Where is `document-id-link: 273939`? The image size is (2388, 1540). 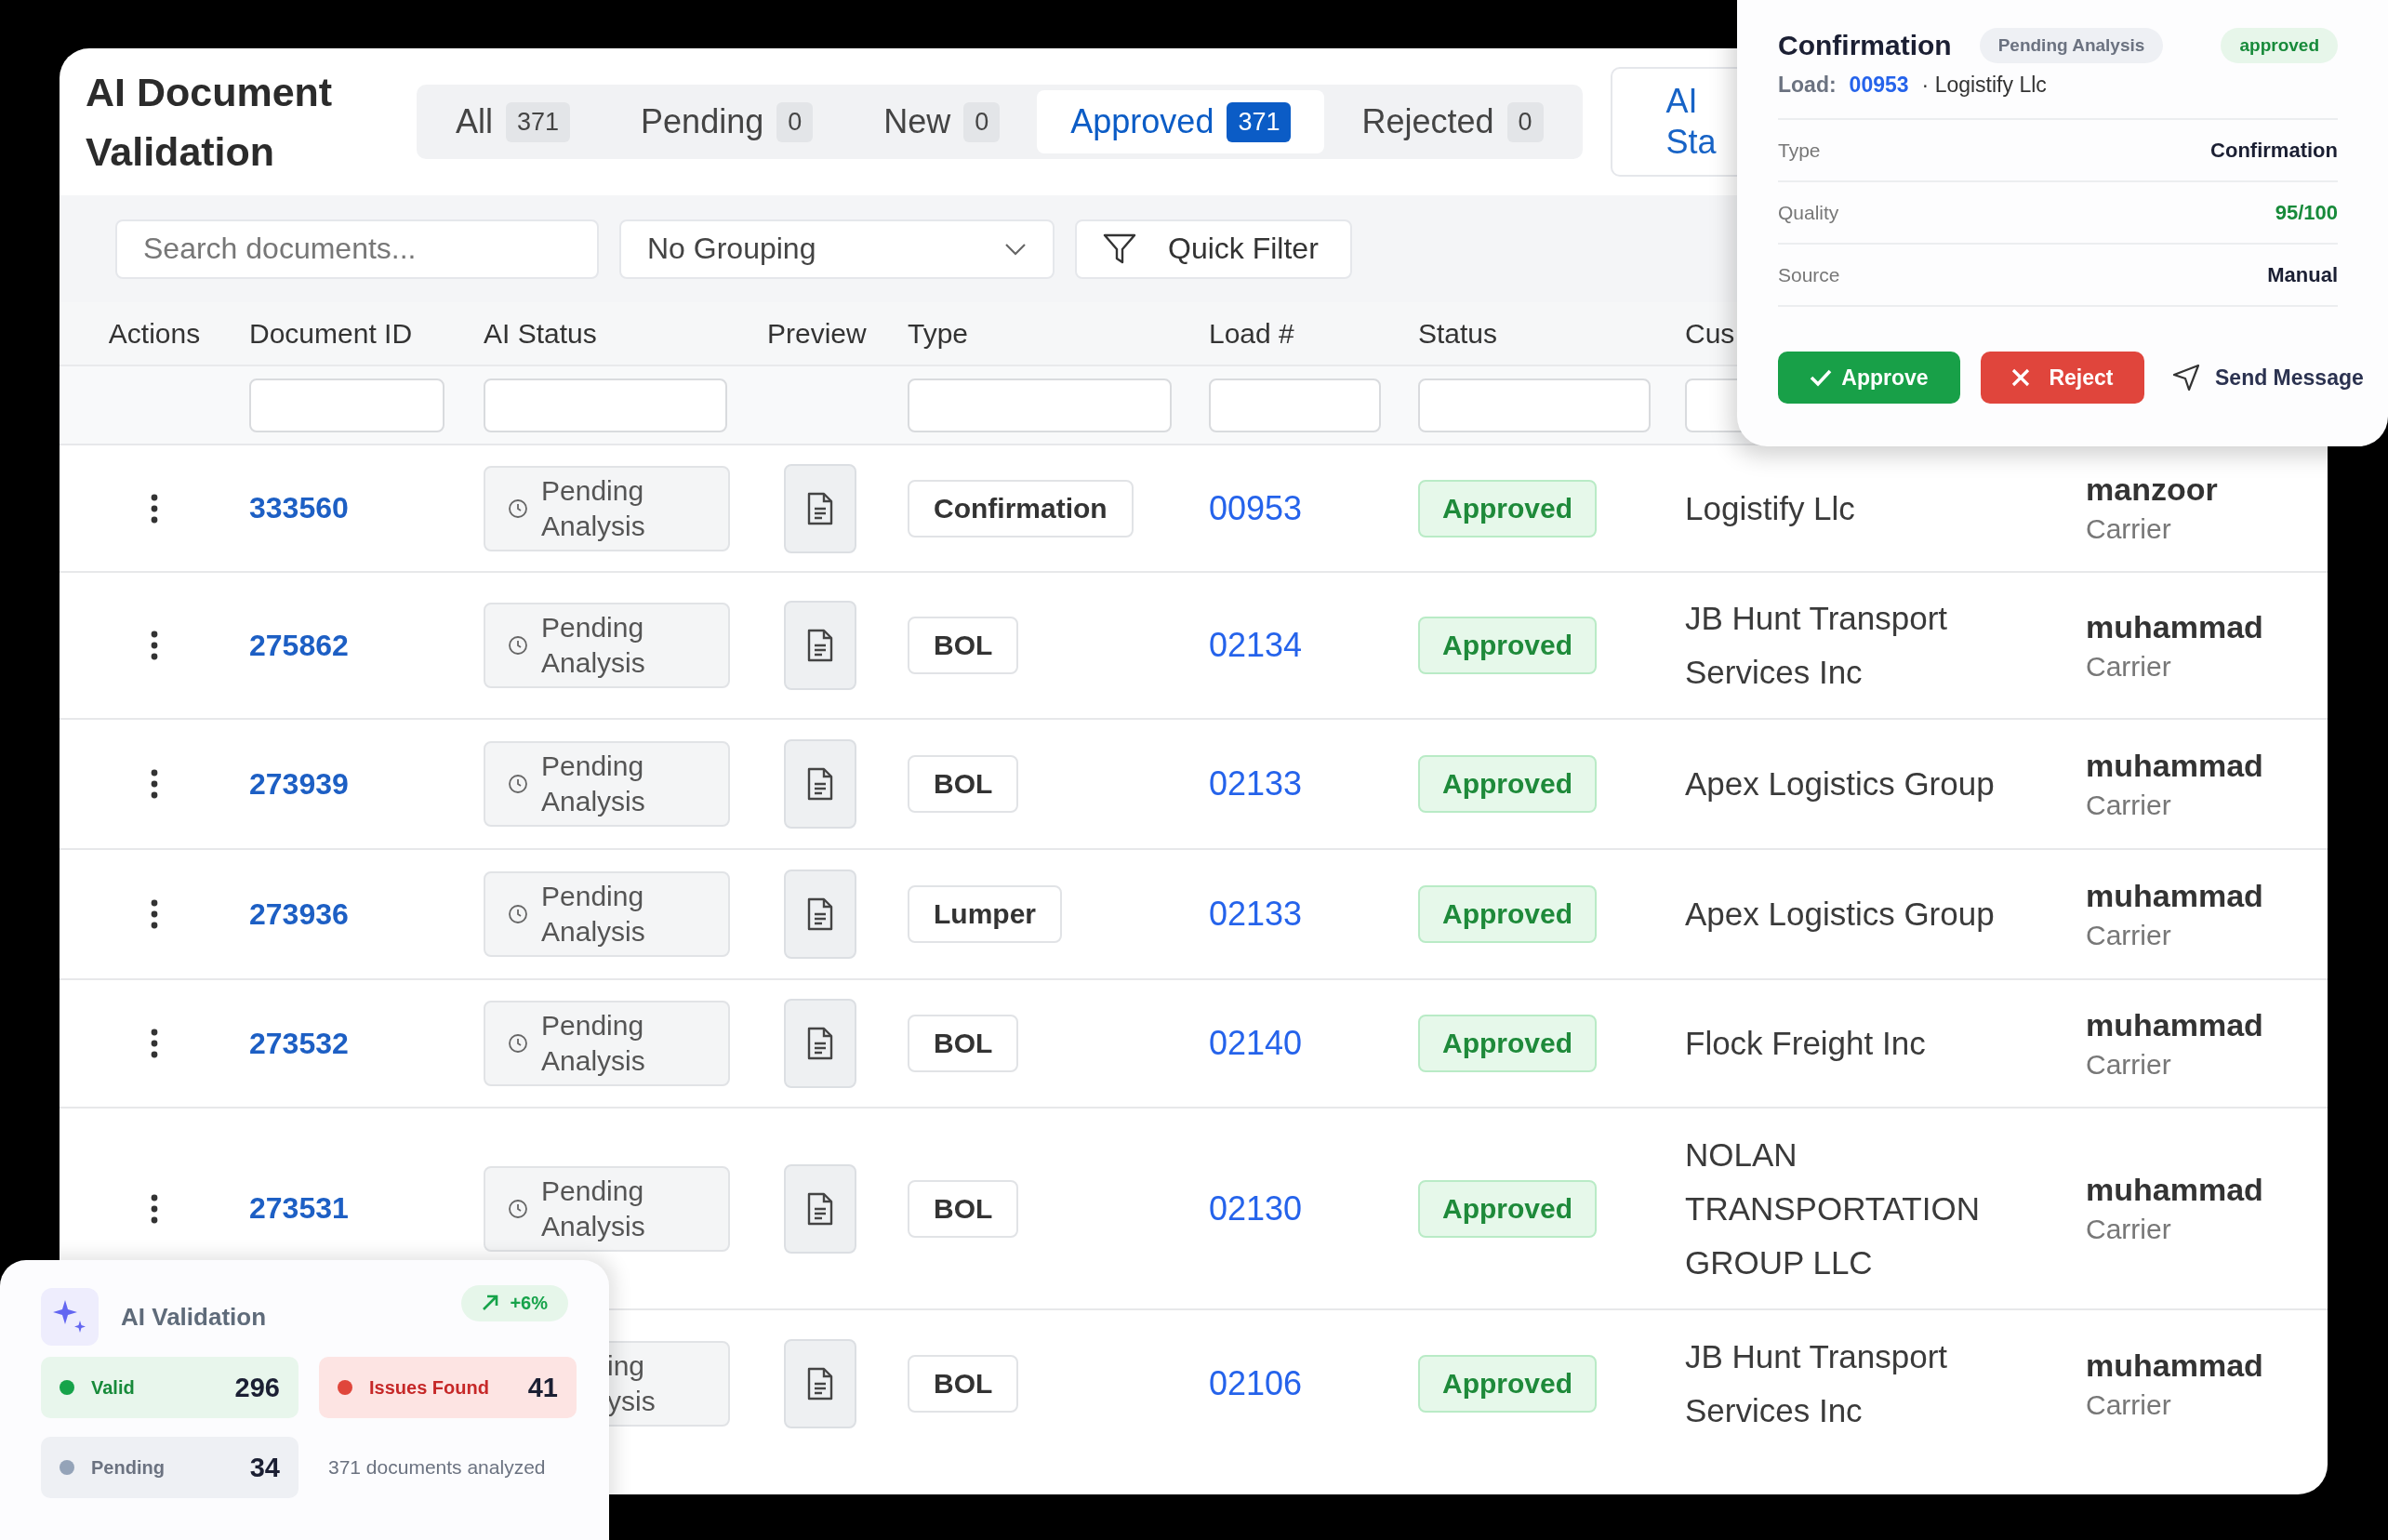 document-id-link: 273939 is located at coordinates (299, 784).